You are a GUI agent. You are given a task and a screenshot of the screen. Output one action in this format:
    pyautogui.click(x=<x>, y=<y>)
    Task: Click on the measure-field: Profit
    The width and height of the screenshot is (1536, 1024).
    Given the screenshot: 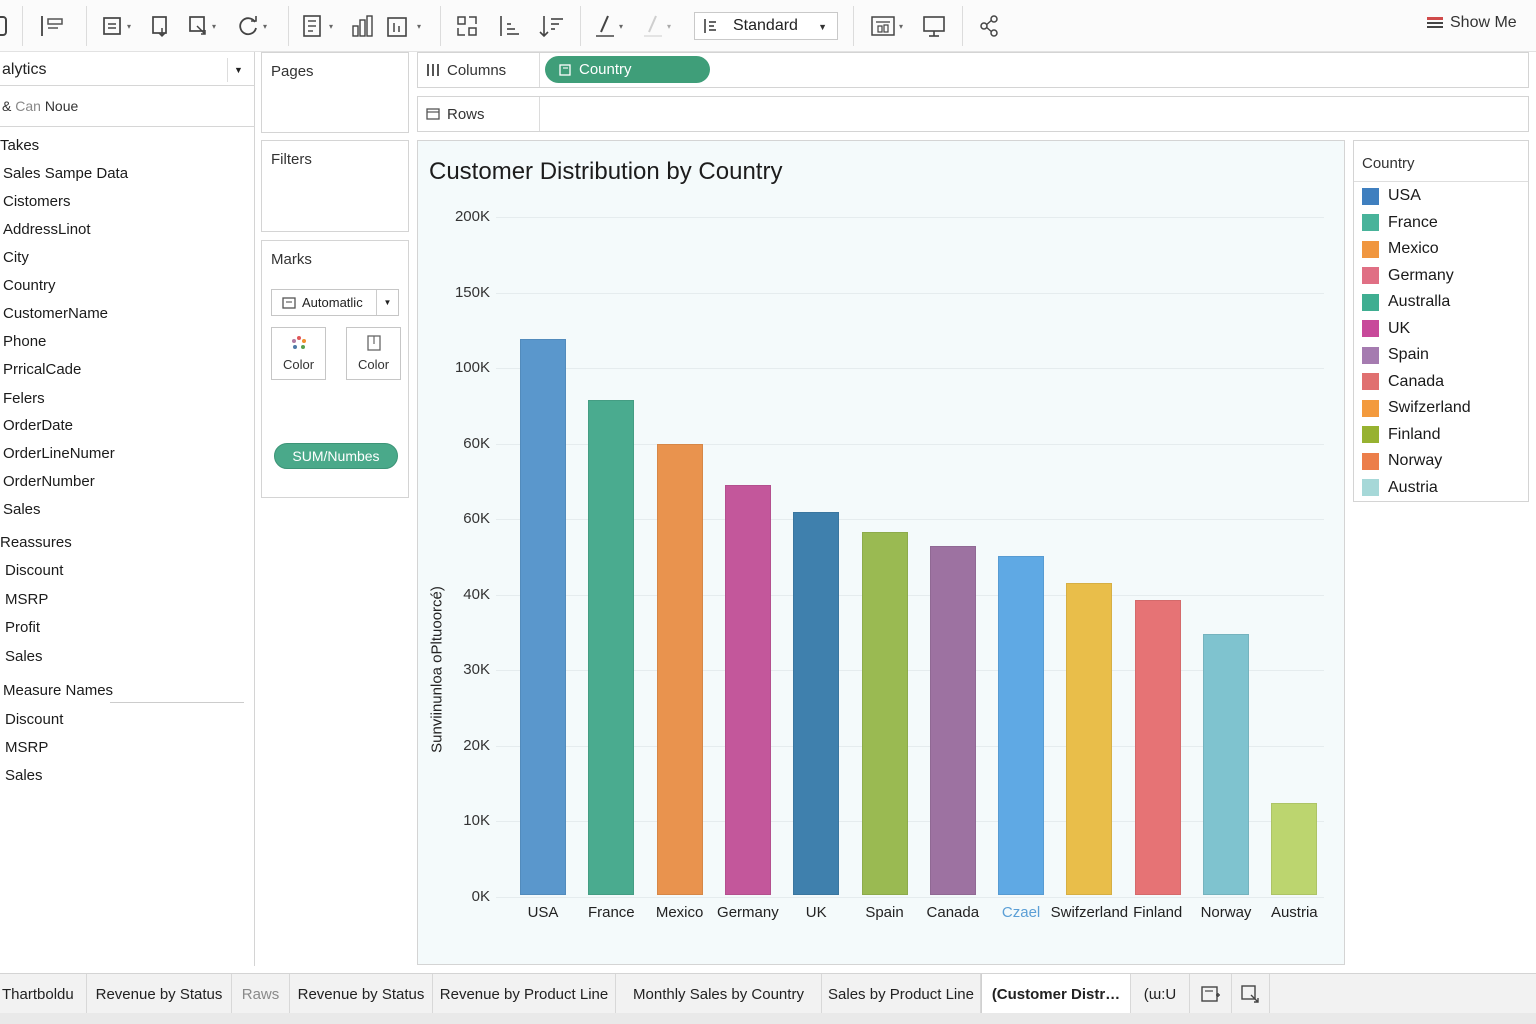 What is the action you would take?
    pyautogui.click(x=22, y=627)
    